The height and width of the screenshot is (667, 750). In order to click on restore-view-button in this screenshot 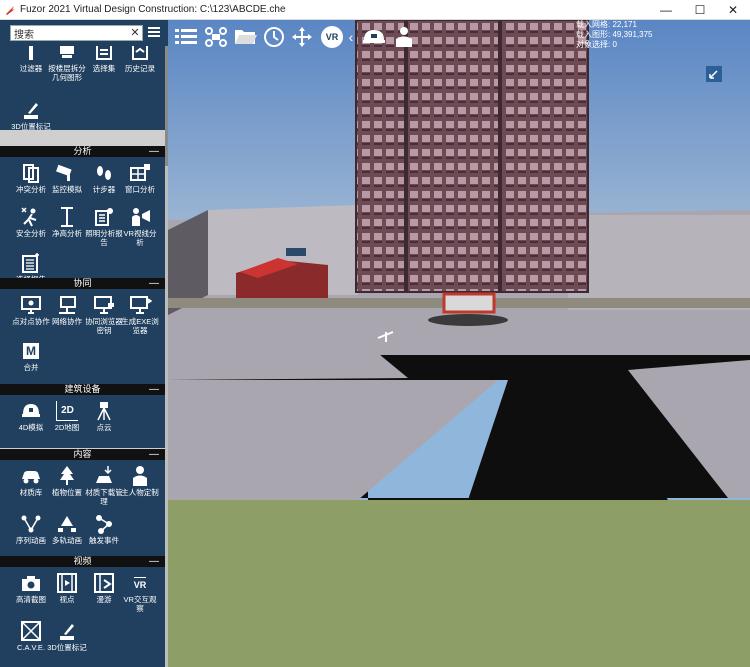, I will do `click(714, 74)`.